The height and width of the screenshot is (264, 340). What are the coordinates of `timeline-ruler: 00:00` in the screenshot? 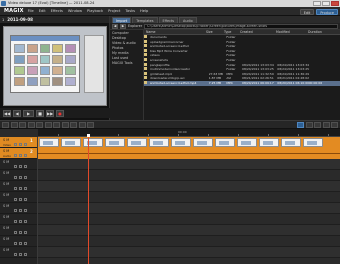 It's located at (189, 133).